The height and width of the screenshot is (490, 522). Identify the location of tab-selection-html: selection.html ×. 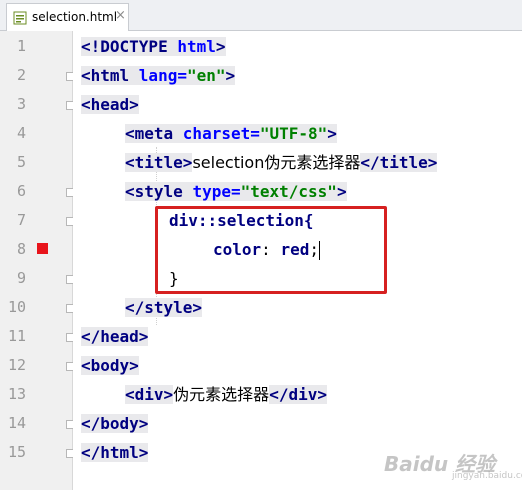
(67, 17).